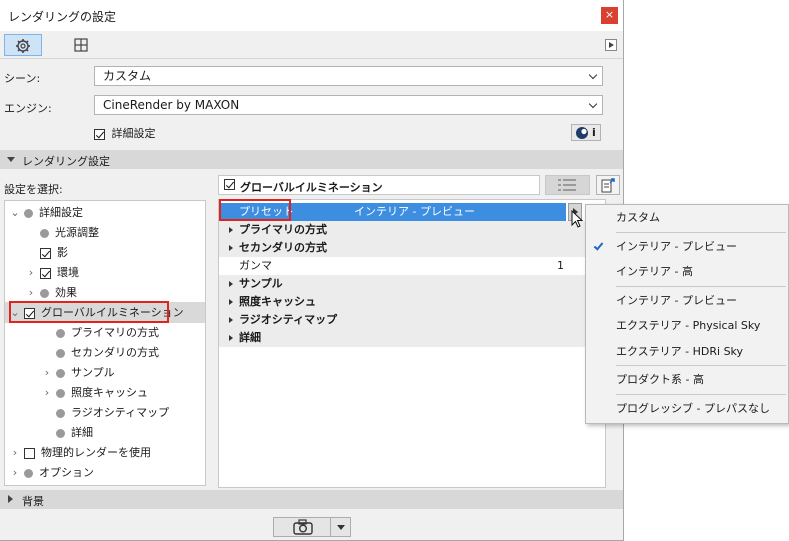 This screenshot has width=789, height=541. Describe the element at coordinates (255, 265) in the screenshot. I see `gamma-label: ガンマ` at that location.